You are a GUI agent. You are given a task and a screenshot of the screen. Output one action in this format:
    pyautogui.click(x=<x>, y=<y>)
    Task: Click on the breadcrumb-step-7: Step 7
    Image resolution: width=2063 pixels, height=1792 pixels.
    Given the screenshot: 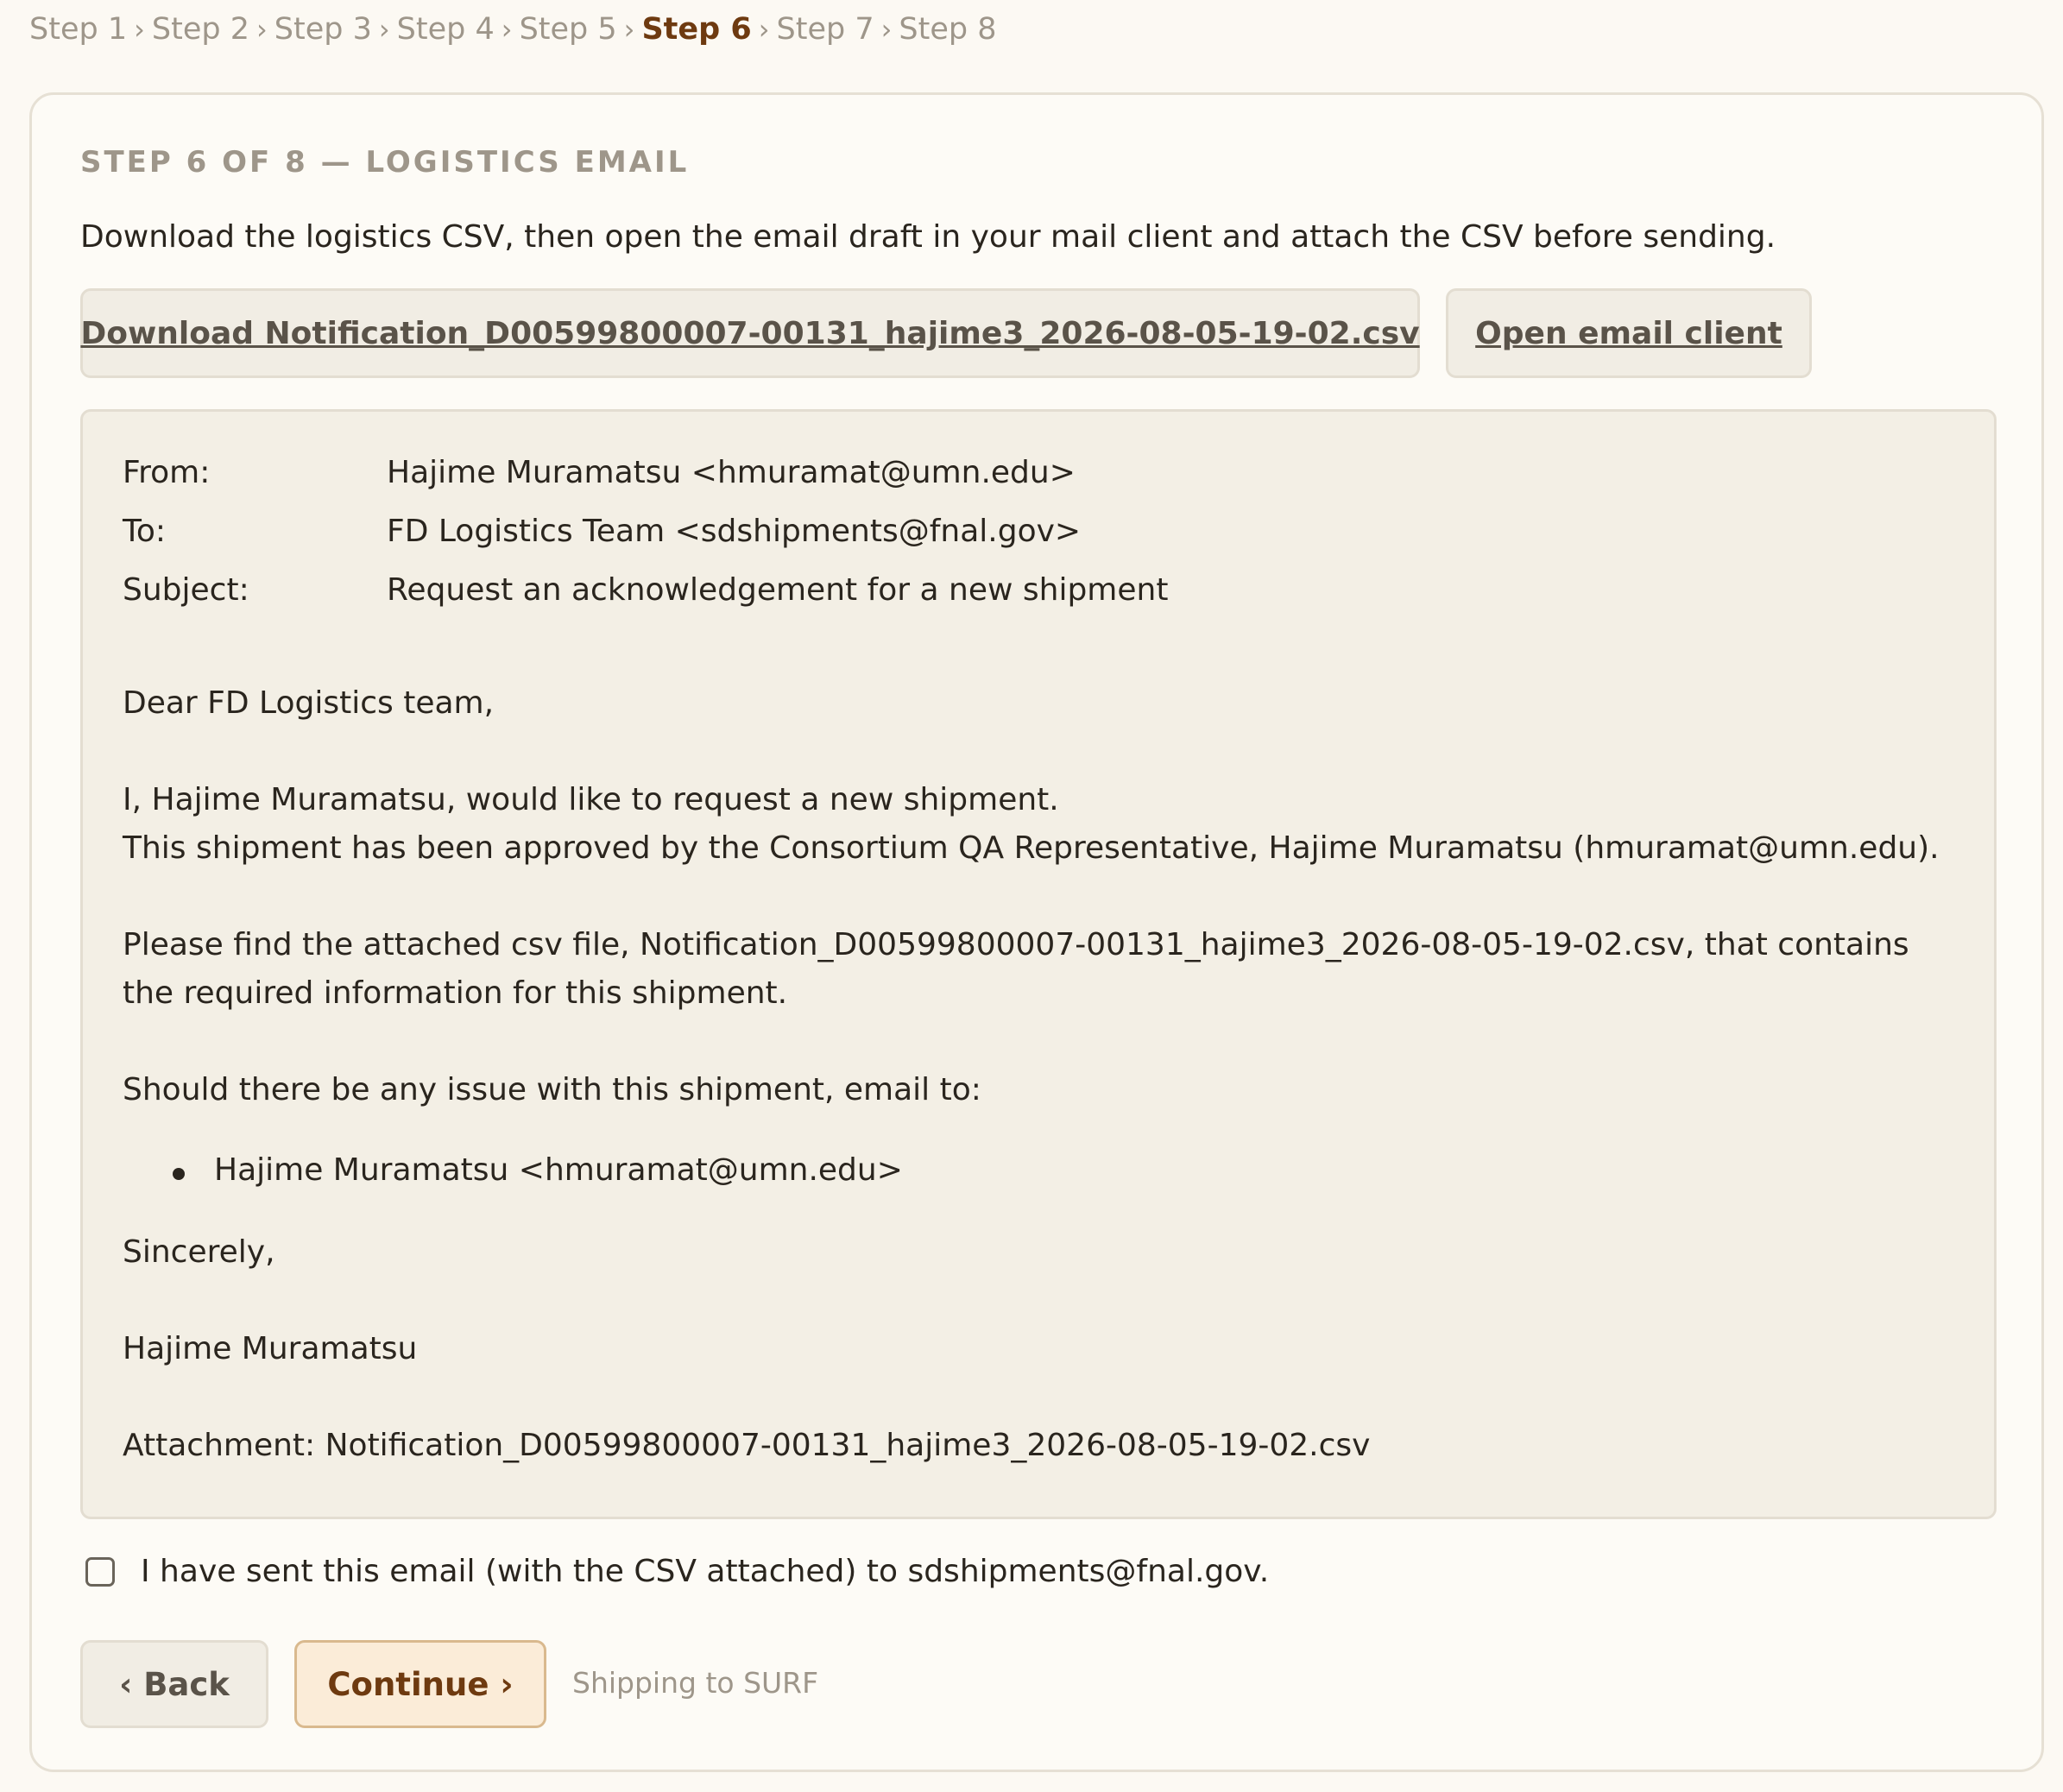 What is the action you would take?
    pyautogui.click(x=825, y=29)
    